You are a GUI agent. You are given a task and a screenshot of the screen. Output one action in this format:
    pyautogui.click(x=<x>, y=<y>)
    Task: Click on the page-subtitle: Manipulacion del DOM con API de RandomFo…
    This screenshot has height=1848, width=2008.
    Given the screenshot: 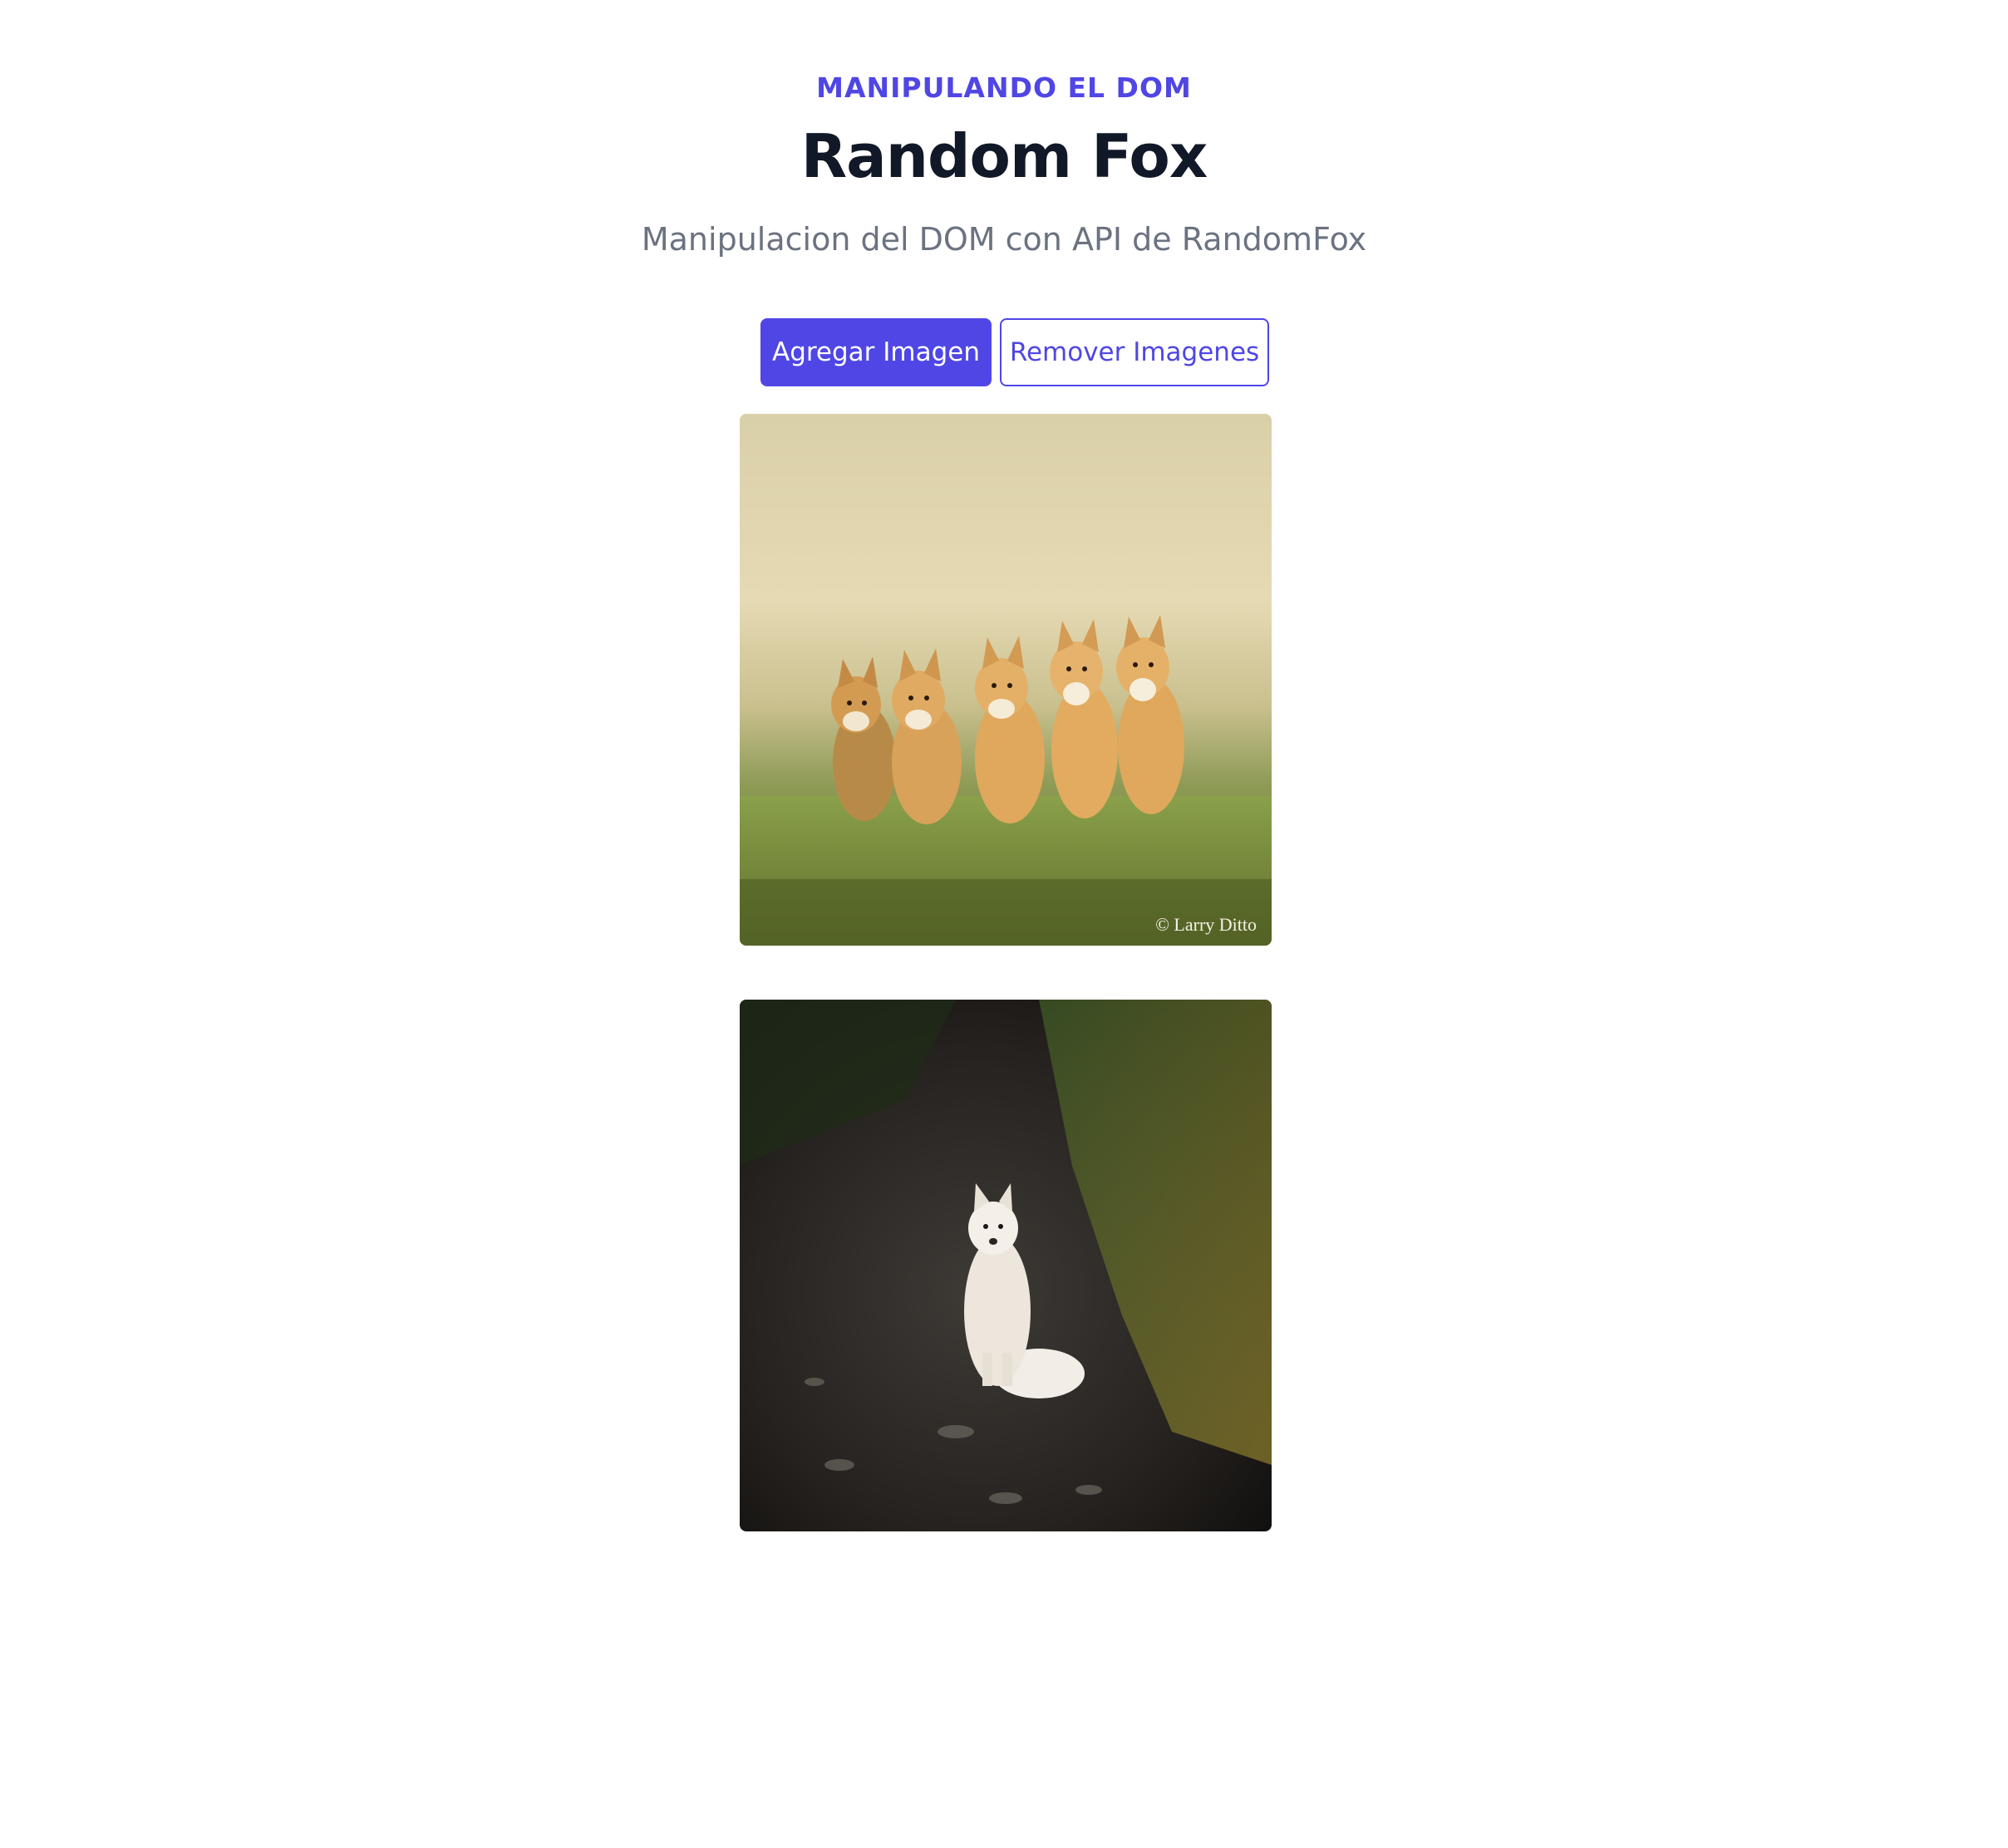 What is the action you would take?
    pyautogui.click(x=1004, y=240)
    